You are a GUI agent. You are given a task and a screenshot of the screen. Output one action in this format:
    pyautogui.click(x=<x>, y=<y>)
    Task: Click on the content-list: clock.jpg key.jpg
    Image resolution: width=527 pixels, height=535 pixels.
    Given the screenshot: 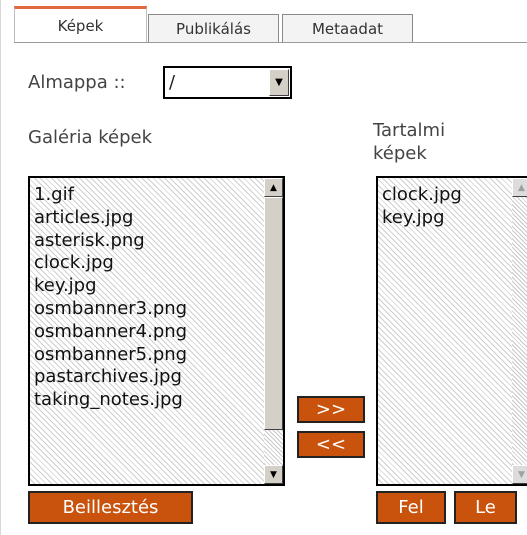 What is the action you would take?
    pyautogui.click(x=422, y=207)
    